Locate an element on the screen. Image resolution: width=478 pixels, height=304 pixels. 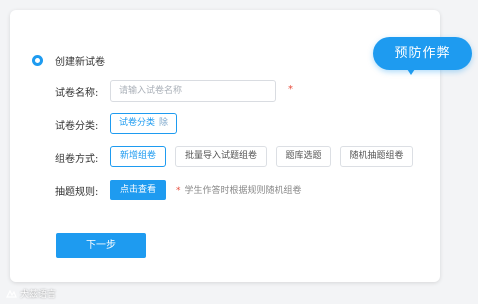
category-tag-label: 试卷分类 is located at coordinates (137, 123).